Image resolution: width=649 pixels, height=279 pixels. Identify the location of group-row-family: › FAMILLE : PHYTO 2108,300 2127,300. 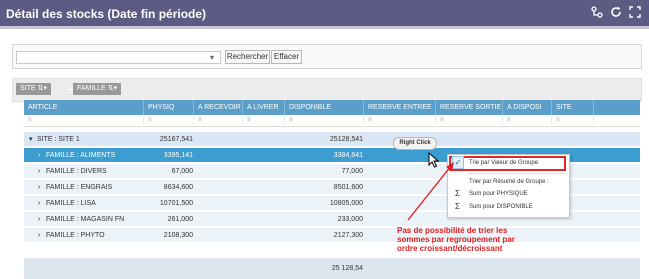
(332, 235).